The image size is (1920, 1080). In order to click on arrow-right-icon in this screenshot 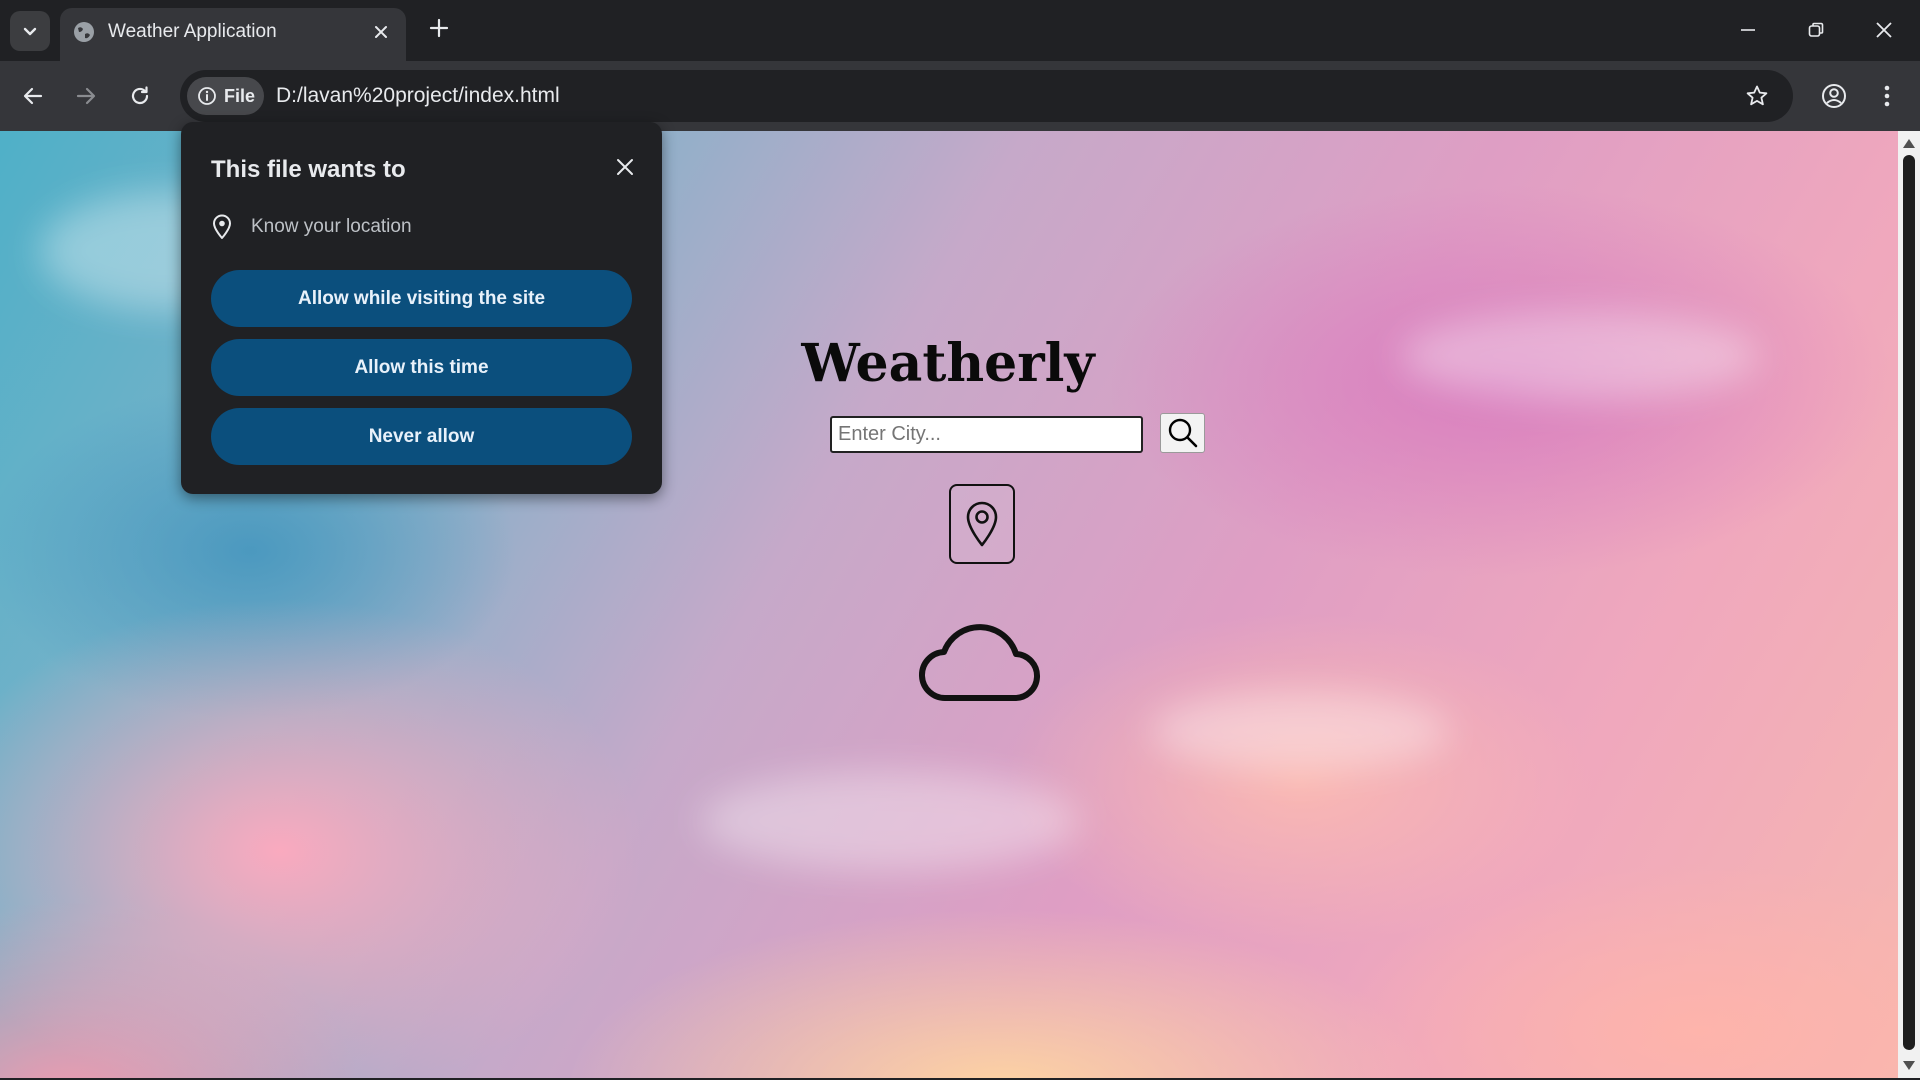, I will do `click(86, 96)`.